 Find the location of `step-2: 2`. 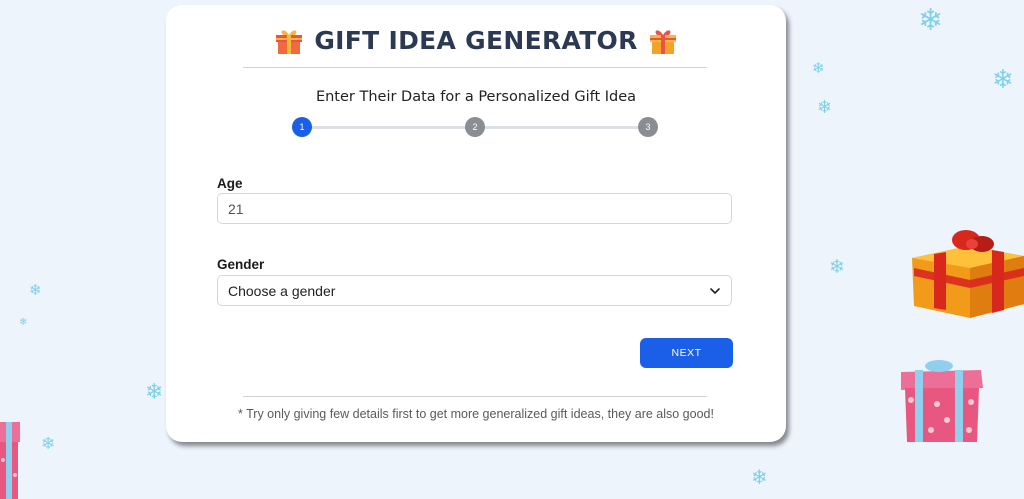

step-2: 2 is located at coordinates (475, 127).